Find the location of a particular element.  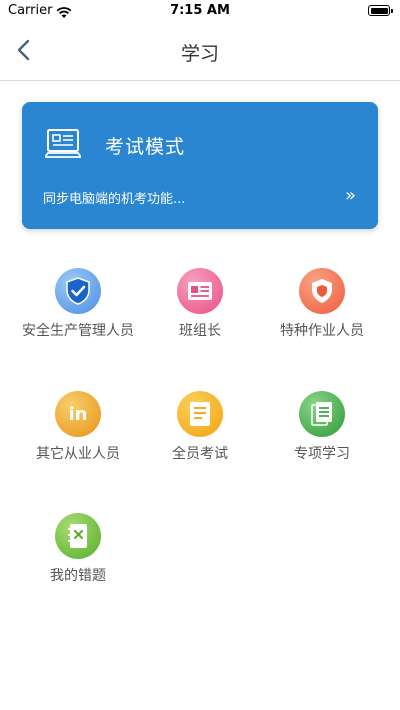

grid-item-all-staff-exam: 全员考试 is located at coordinates (200, 436).